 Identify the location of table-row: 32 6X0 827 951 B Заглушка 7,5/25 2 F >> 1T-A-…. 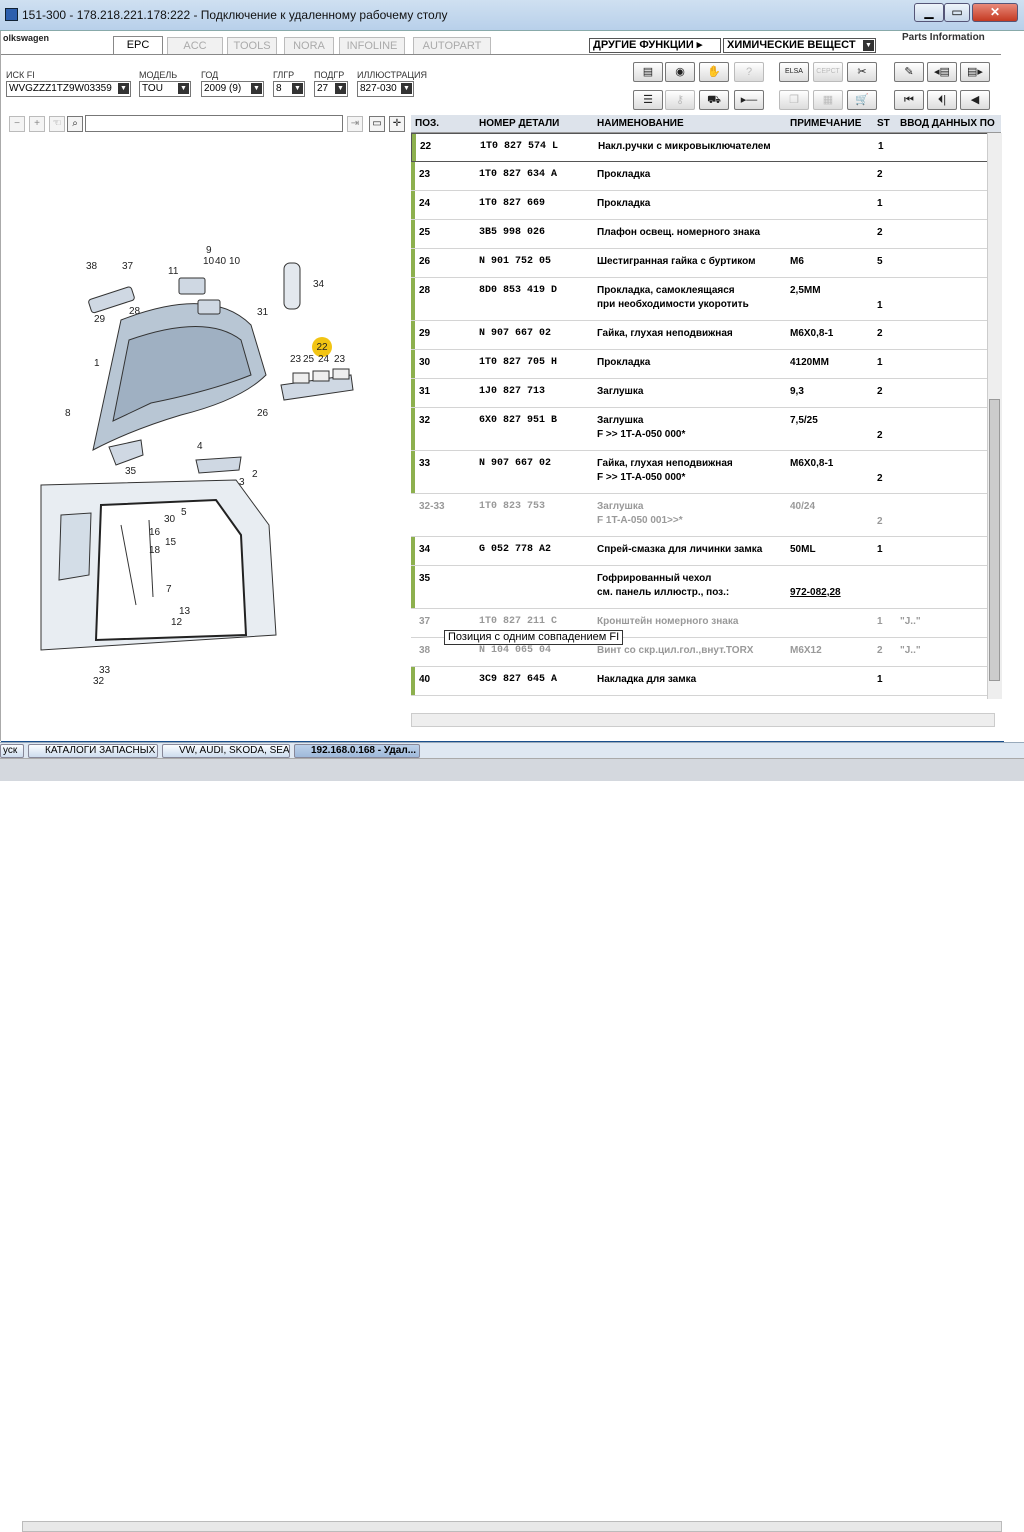
(702, 429).